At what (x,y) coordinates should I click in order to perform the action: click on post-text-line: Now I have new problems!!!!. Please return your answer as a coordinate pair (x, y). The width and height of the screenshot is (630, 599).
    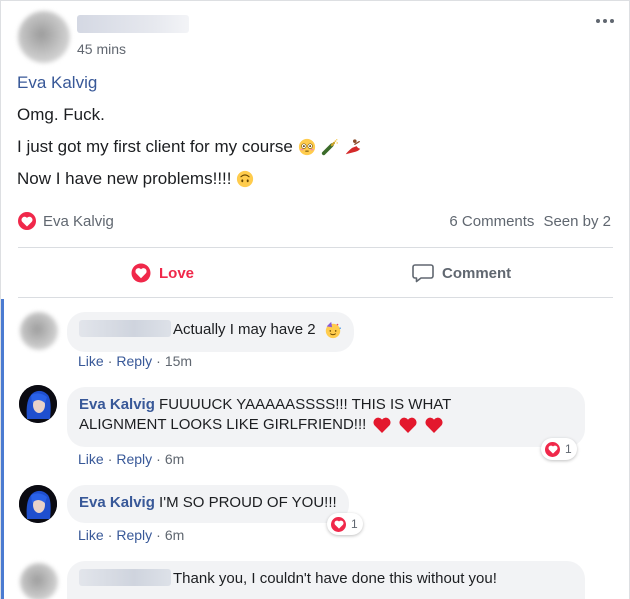
    Looking at the image, I should click on (135, 179).